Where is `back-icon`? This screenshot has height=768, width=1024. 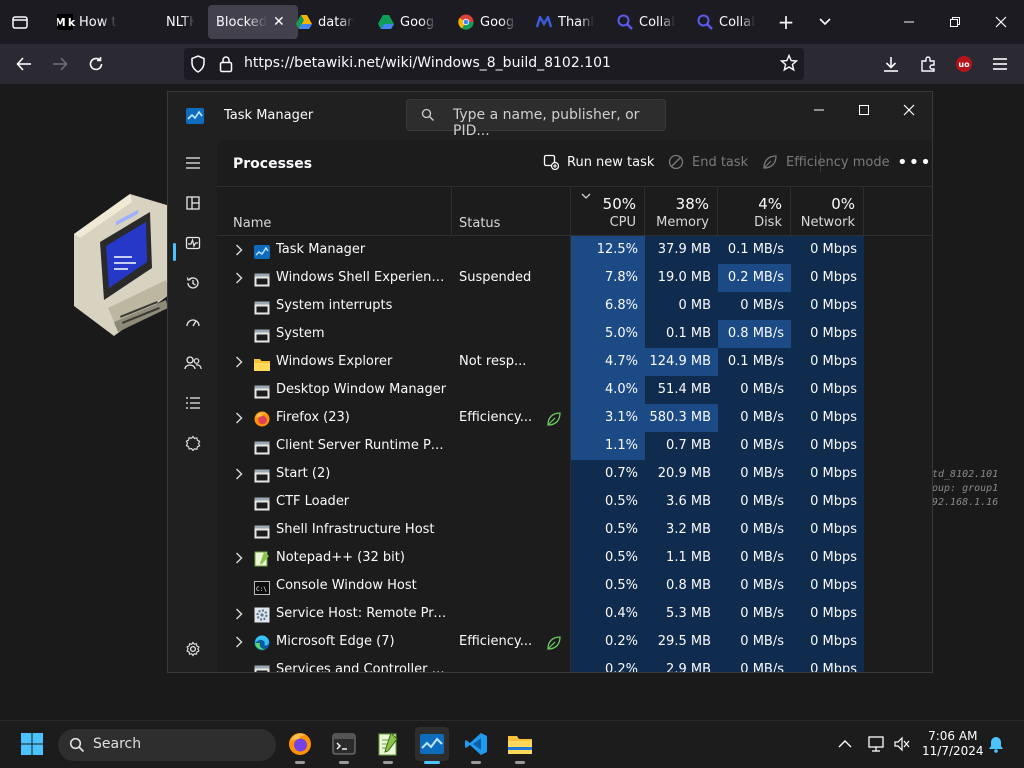
back-icon is located at coordinates (24, 64).